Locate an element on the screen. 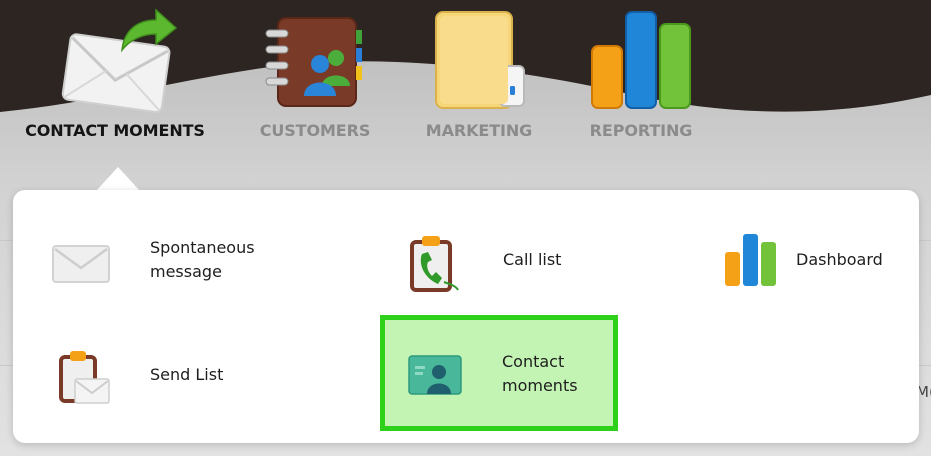 The width and height of the screenshot is (931, 456). menu-item-send-list: Send List is located at coordinates (183, 374).